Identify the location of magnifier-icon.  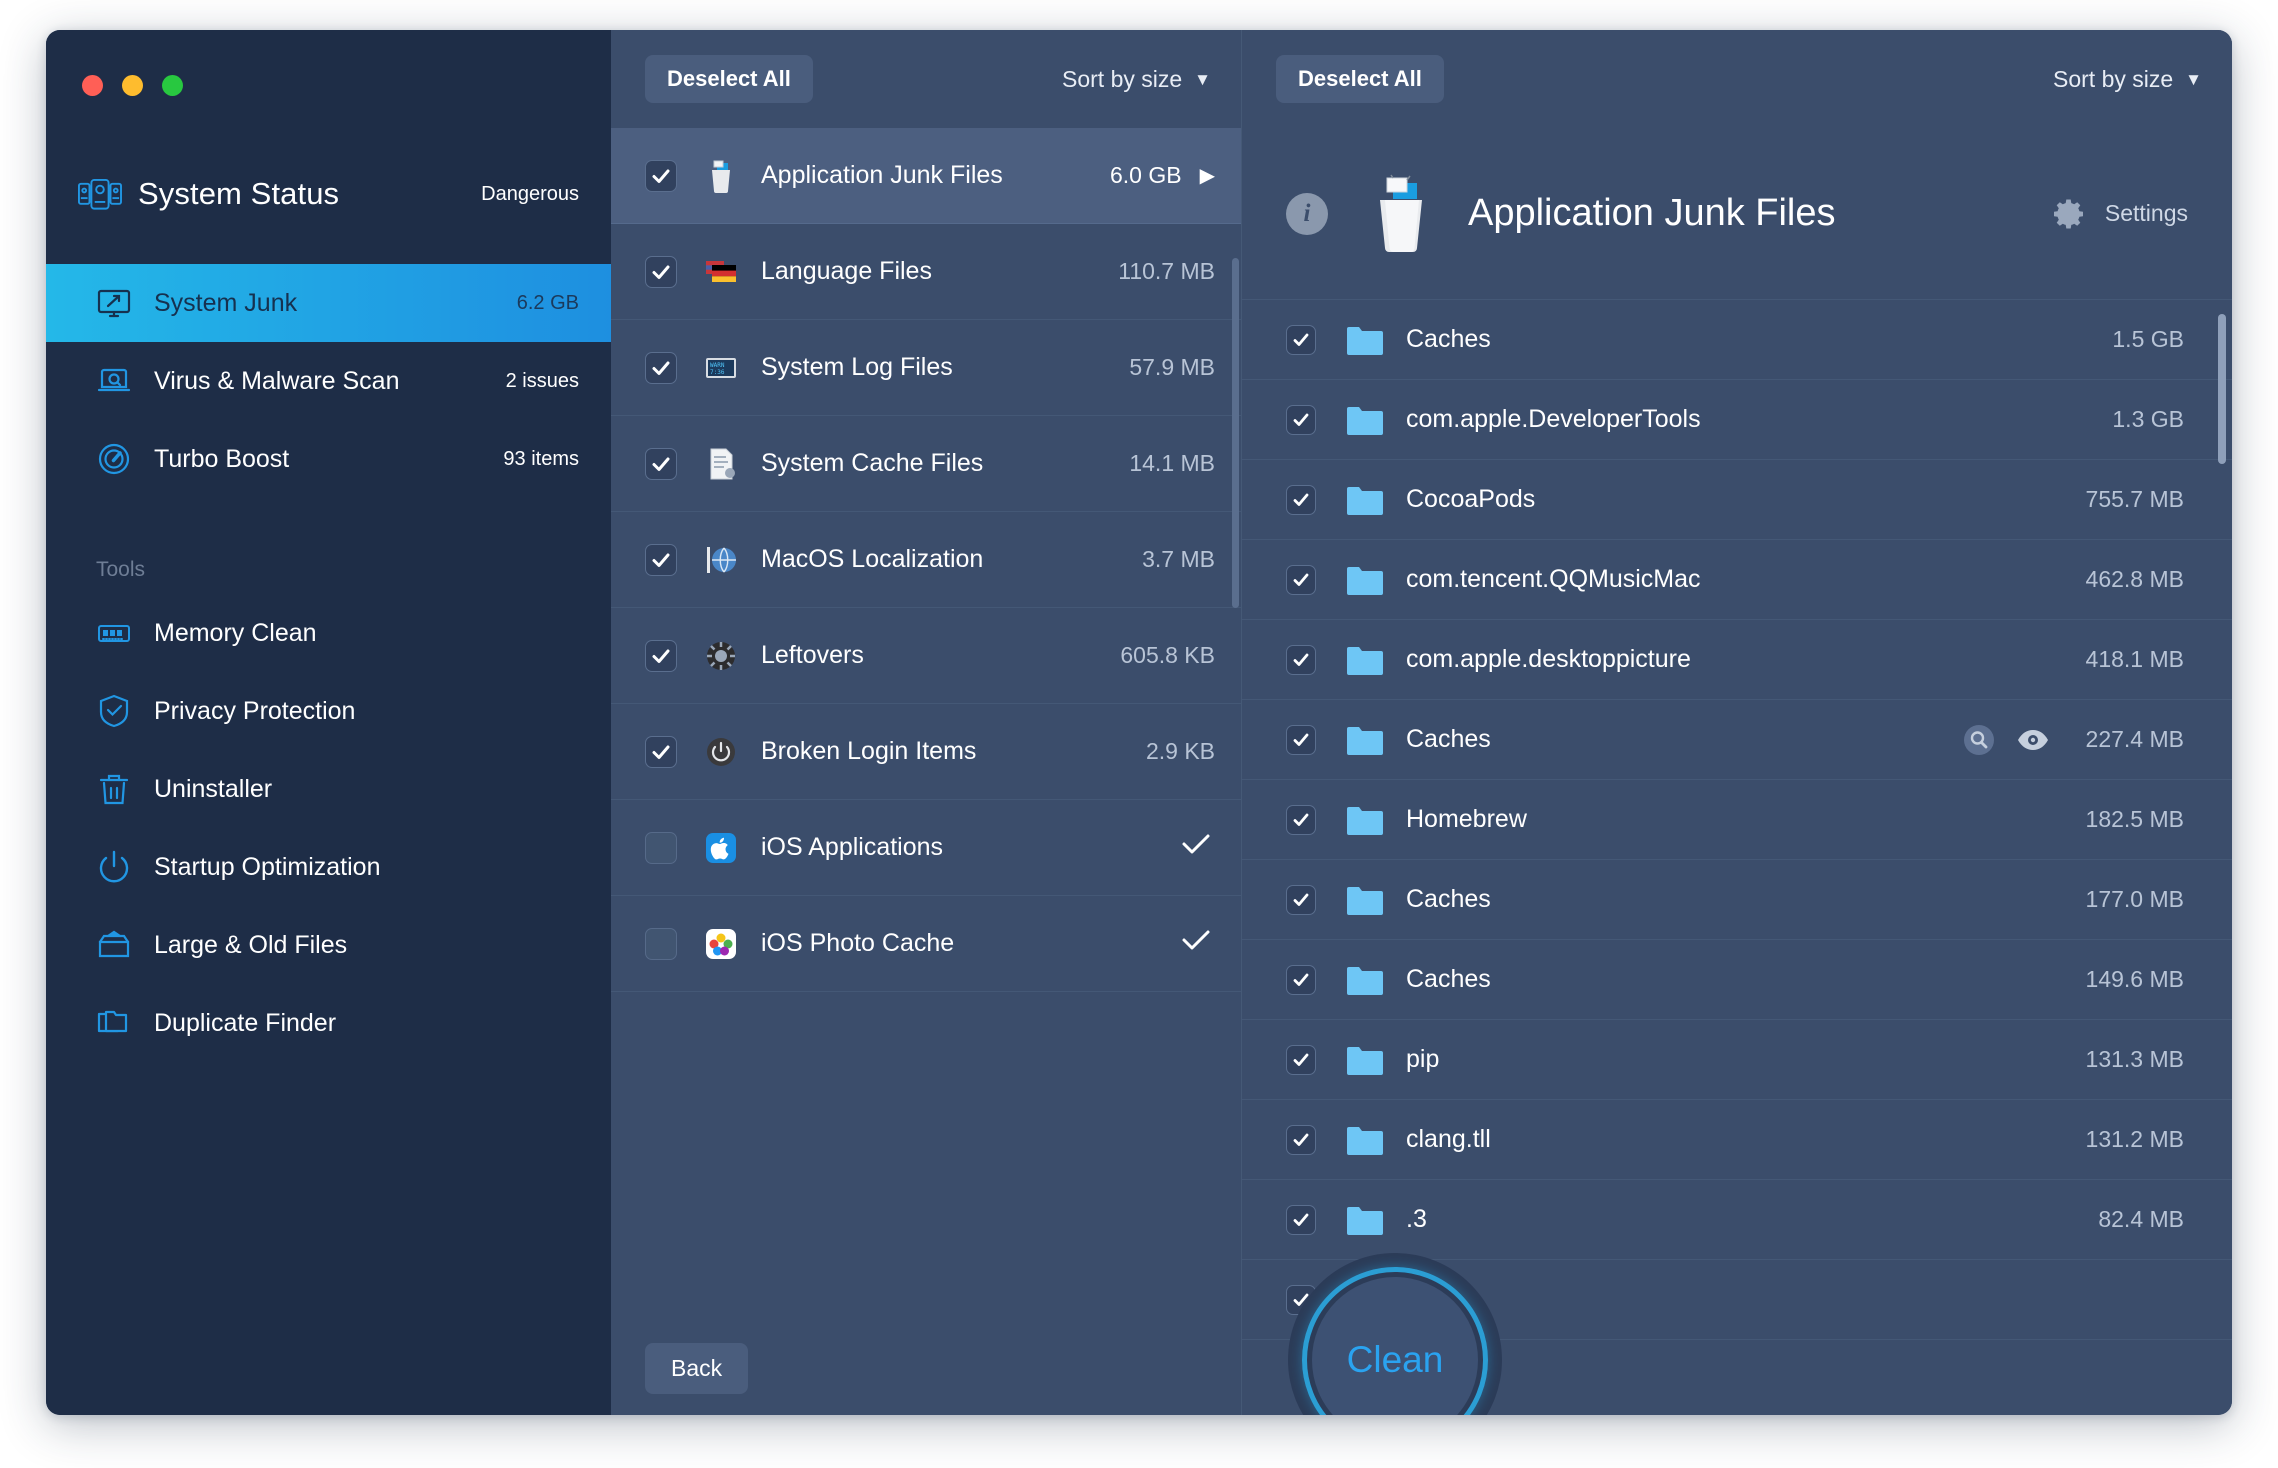
(1979, 740).